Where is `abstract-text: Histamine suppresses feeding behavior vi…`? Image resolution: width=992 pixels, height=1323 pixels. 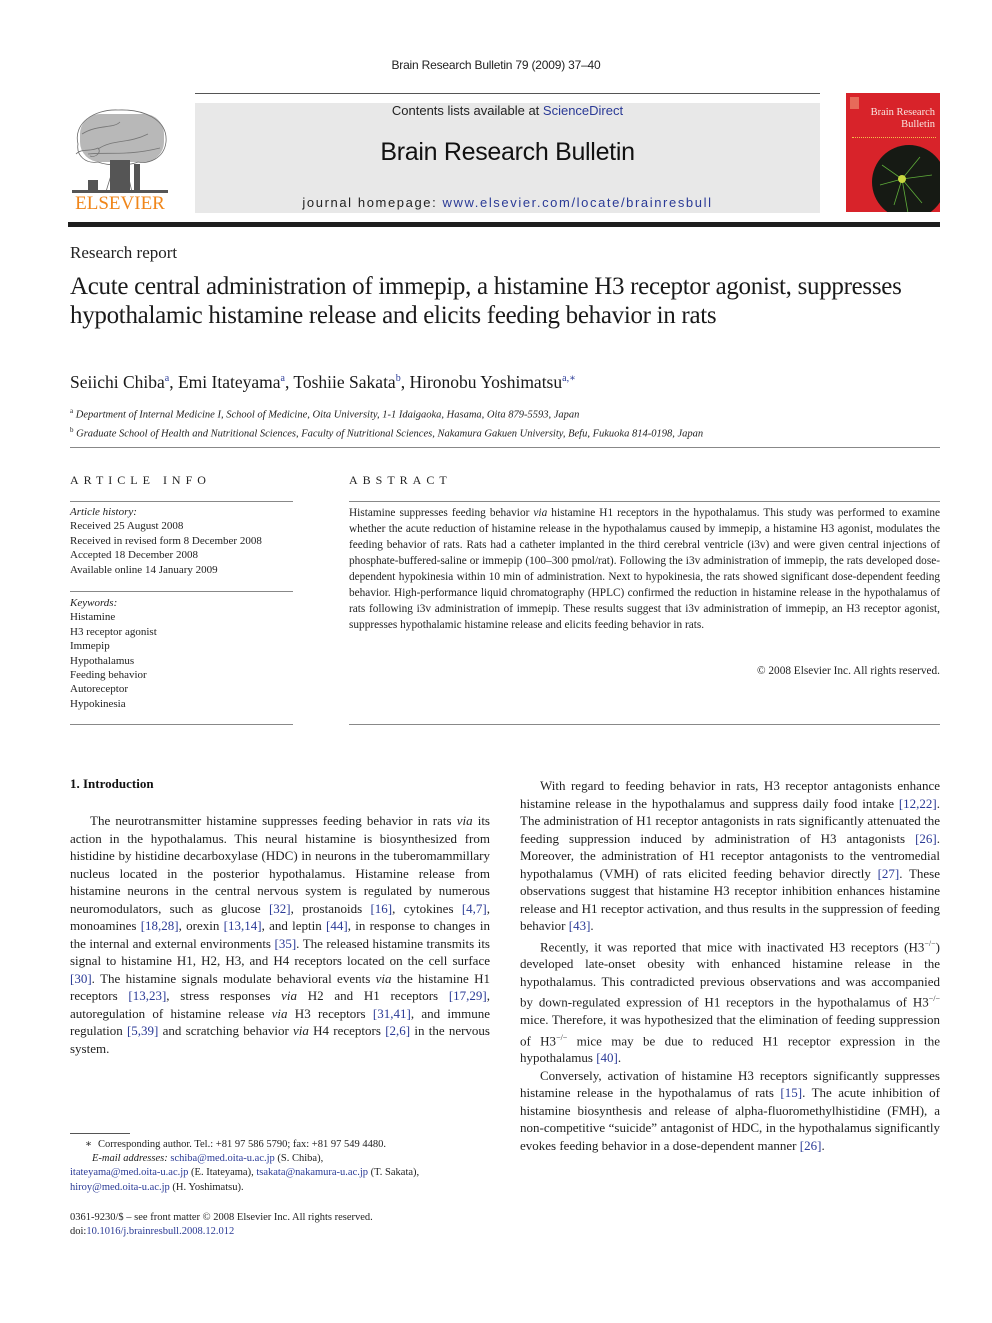
abstract-text: Histamine suppresses feeding behavior vi… is located at coordinates (644, 569).